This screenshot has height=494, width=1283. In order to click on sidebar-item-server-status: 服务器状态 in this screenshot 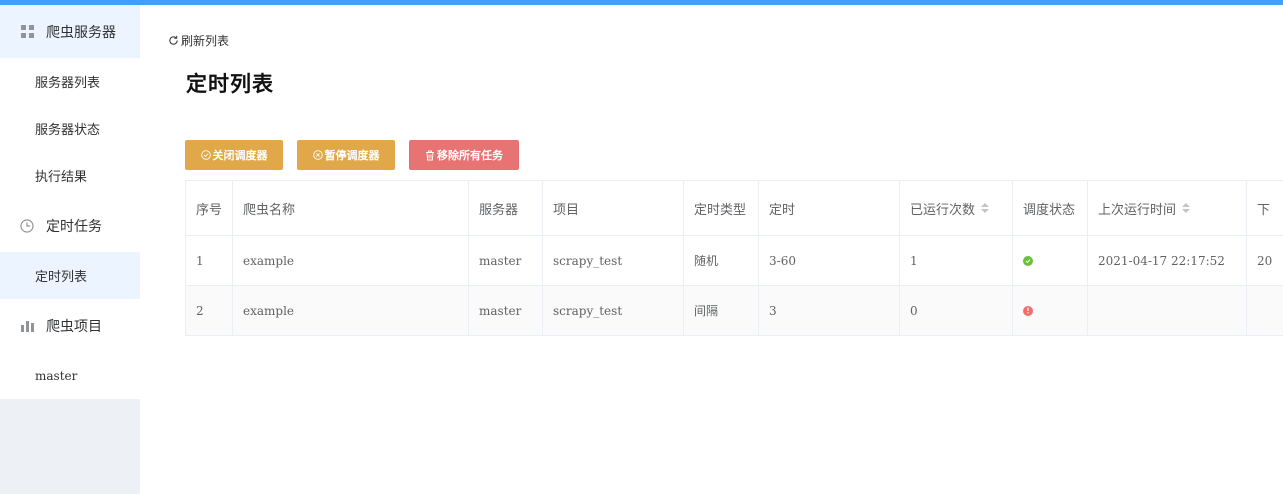, I will do `click(70, 128)`.